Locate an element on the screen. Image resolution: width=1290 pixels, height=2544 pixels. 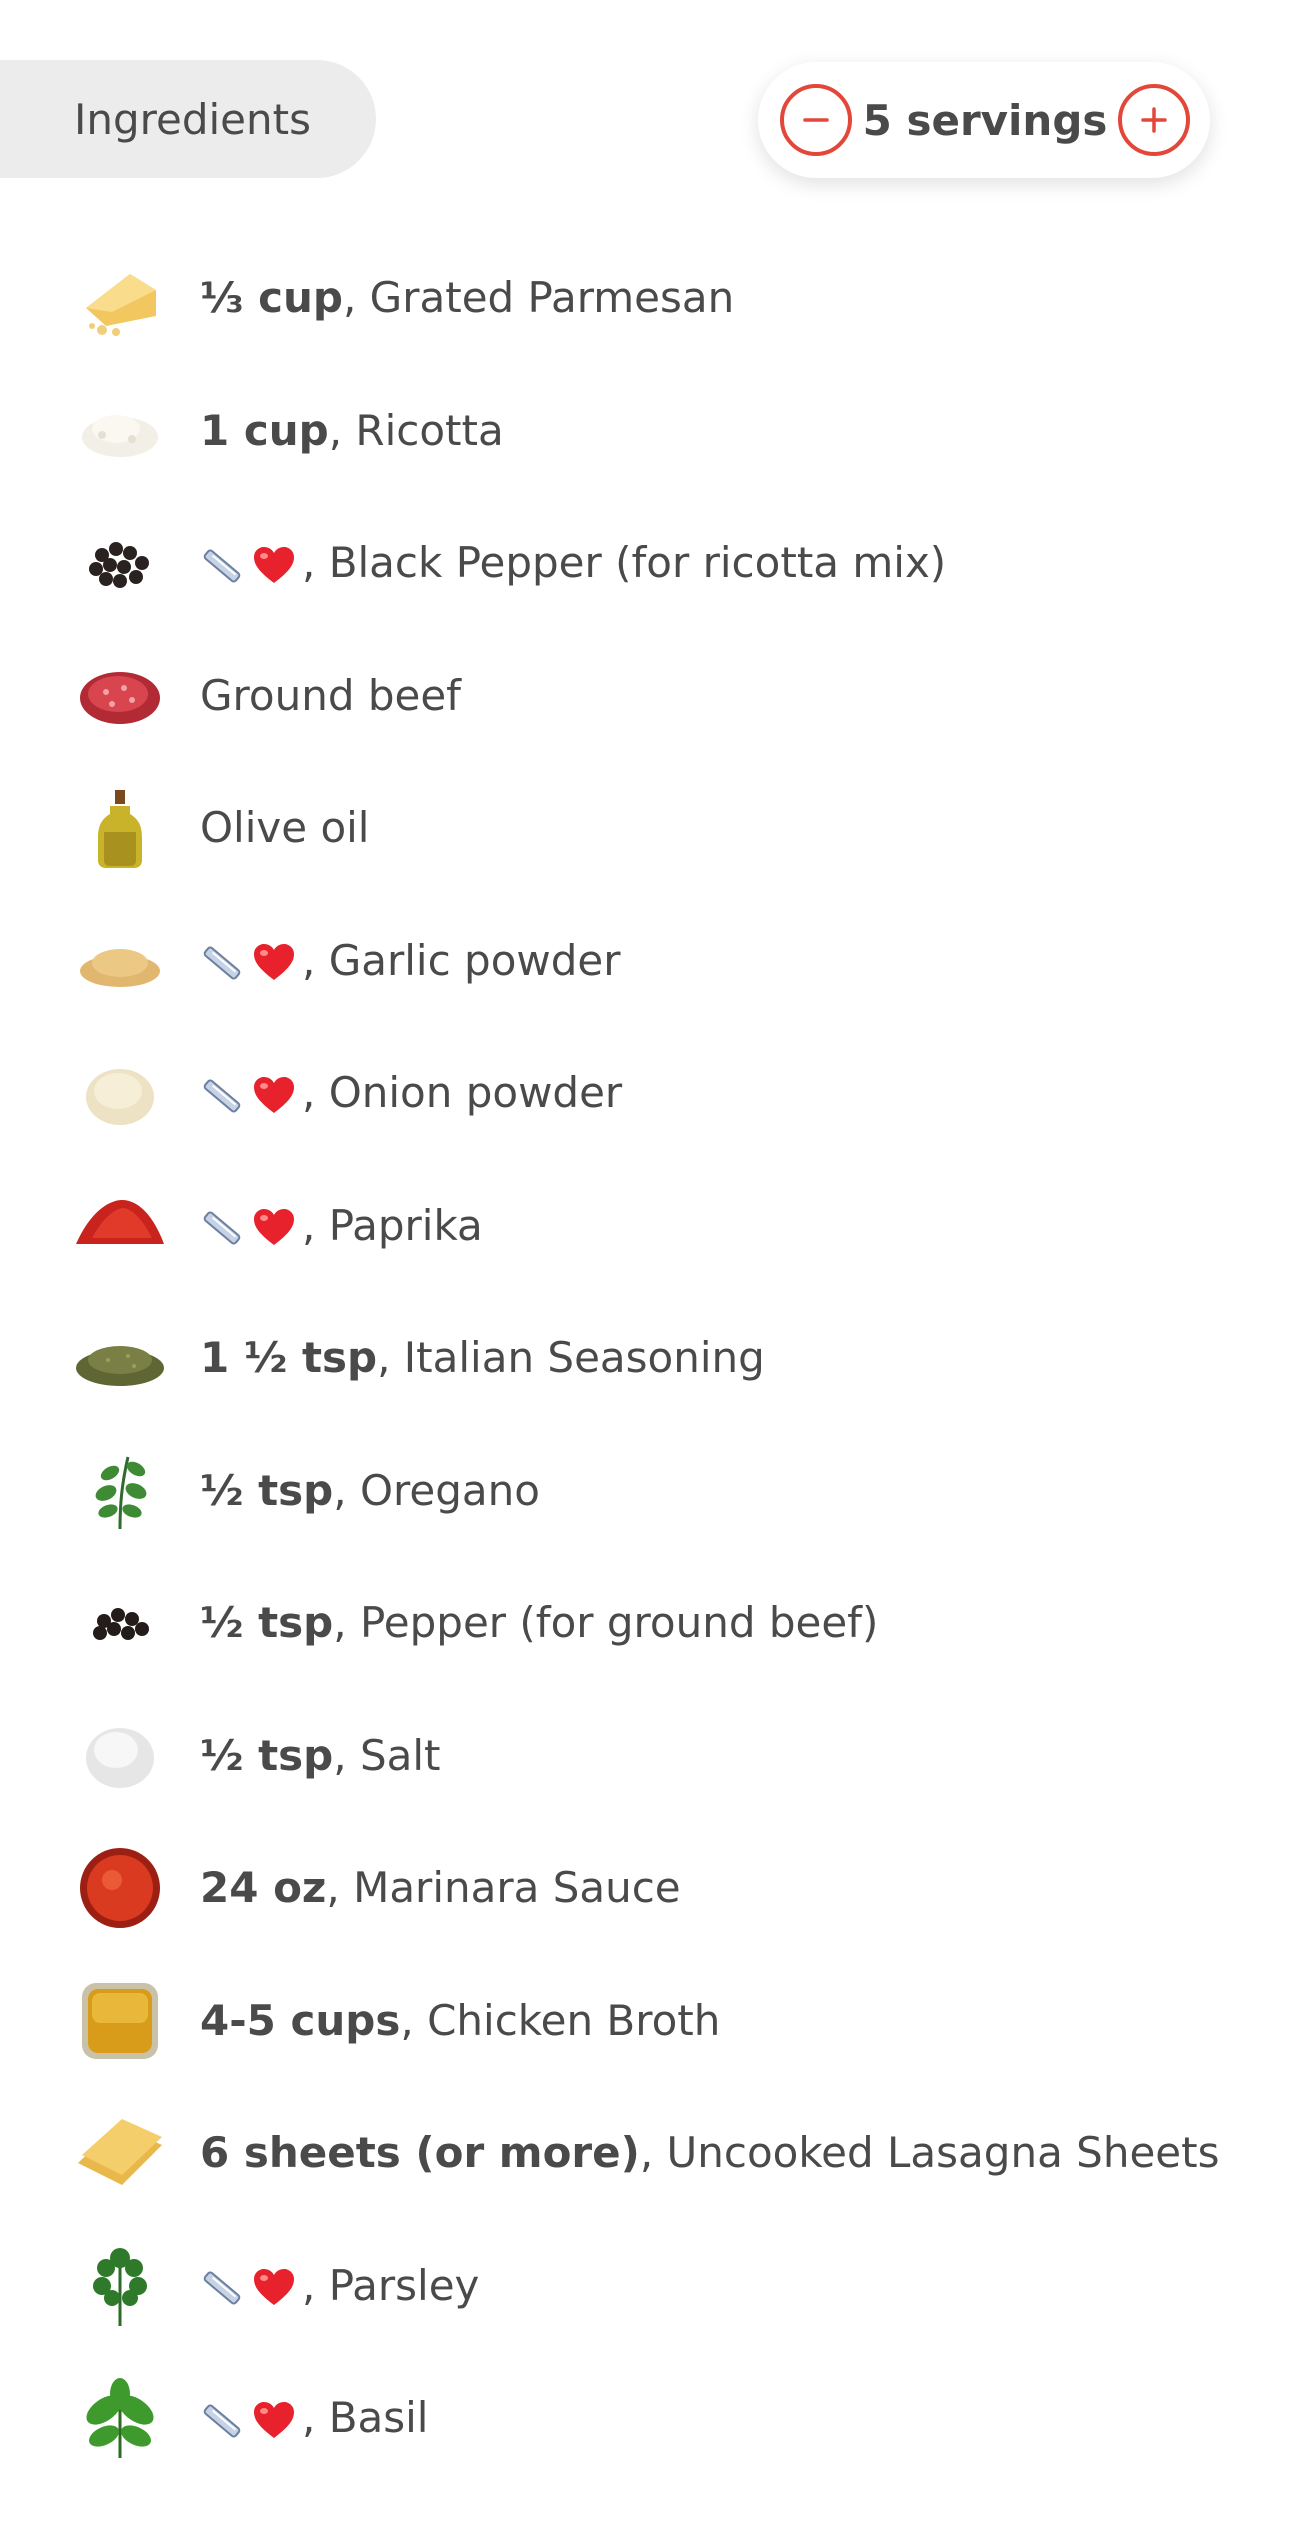
minus-circle-icon is located at coordinates (816, 120).